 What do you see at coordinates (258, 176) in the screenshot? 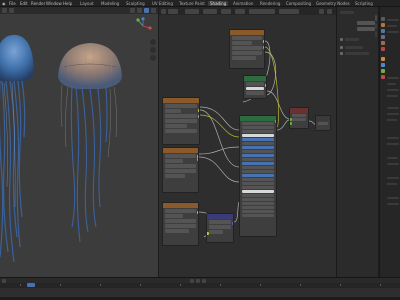
I see `node-principled-bsdf` at bounding box center [258, 176].